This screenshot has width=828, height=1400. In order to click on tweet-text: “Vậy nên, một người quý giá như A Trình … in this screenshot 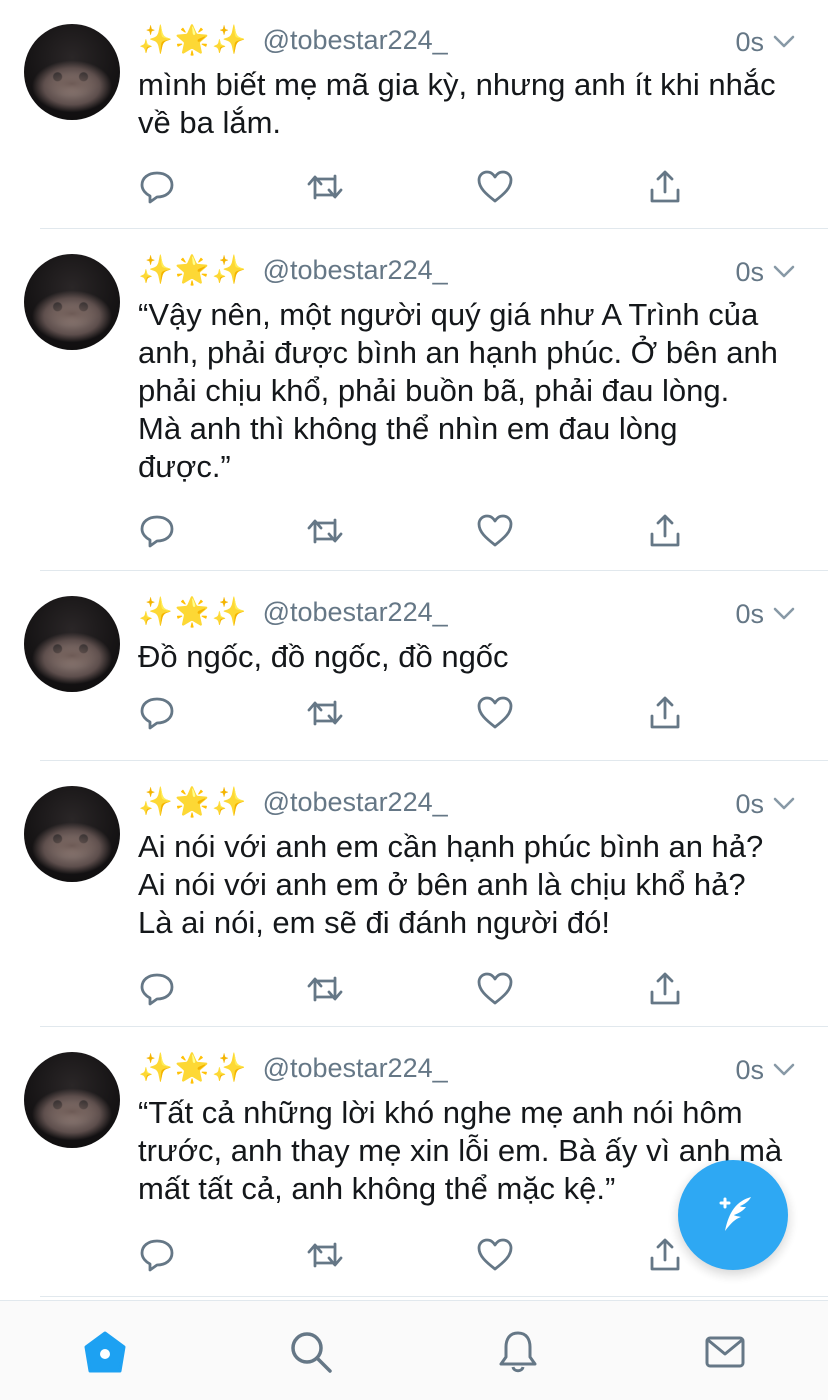, I will do `click(458, 390)`.